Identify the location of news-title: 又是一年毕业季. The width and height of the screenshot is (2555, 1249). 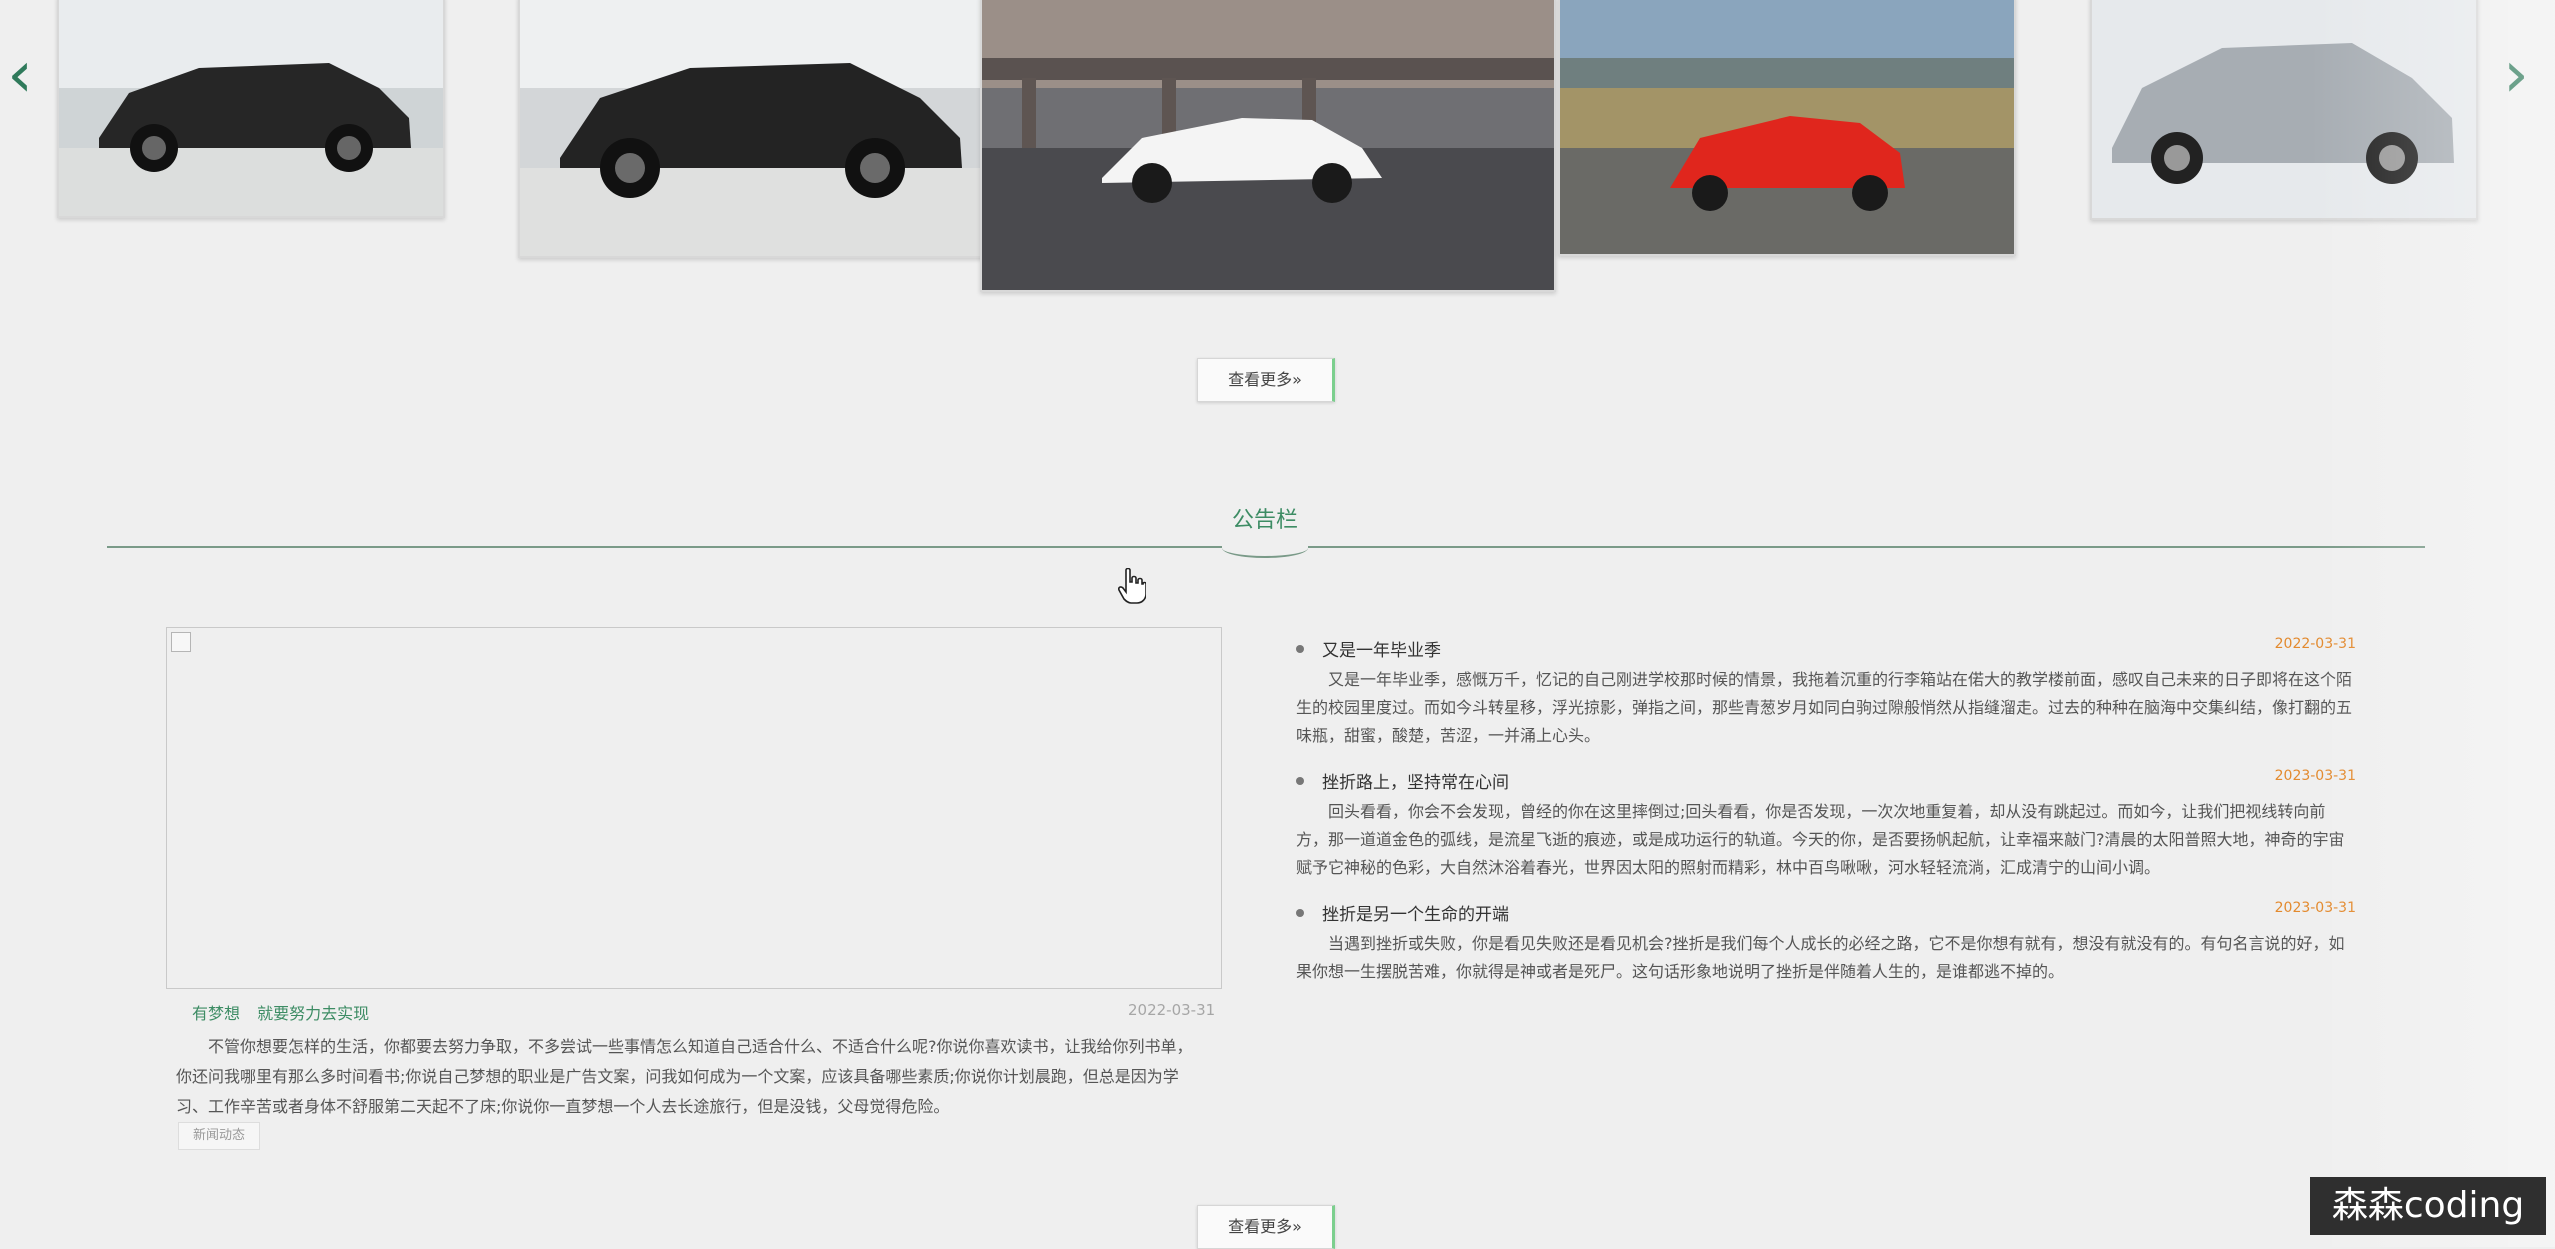
(1381, 648).